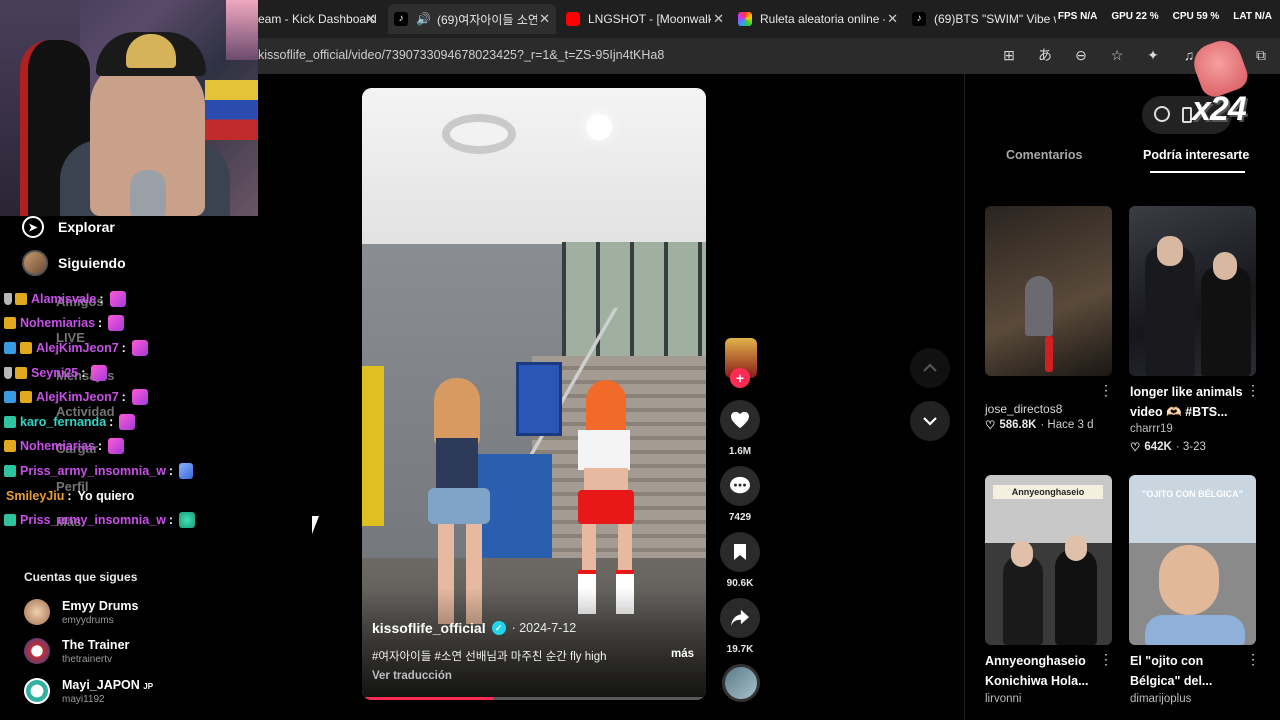  Describe the element at coordinates (81, 577) in the screenshot. I see `following-accounts-title: Cuentas que sigues` at that location.